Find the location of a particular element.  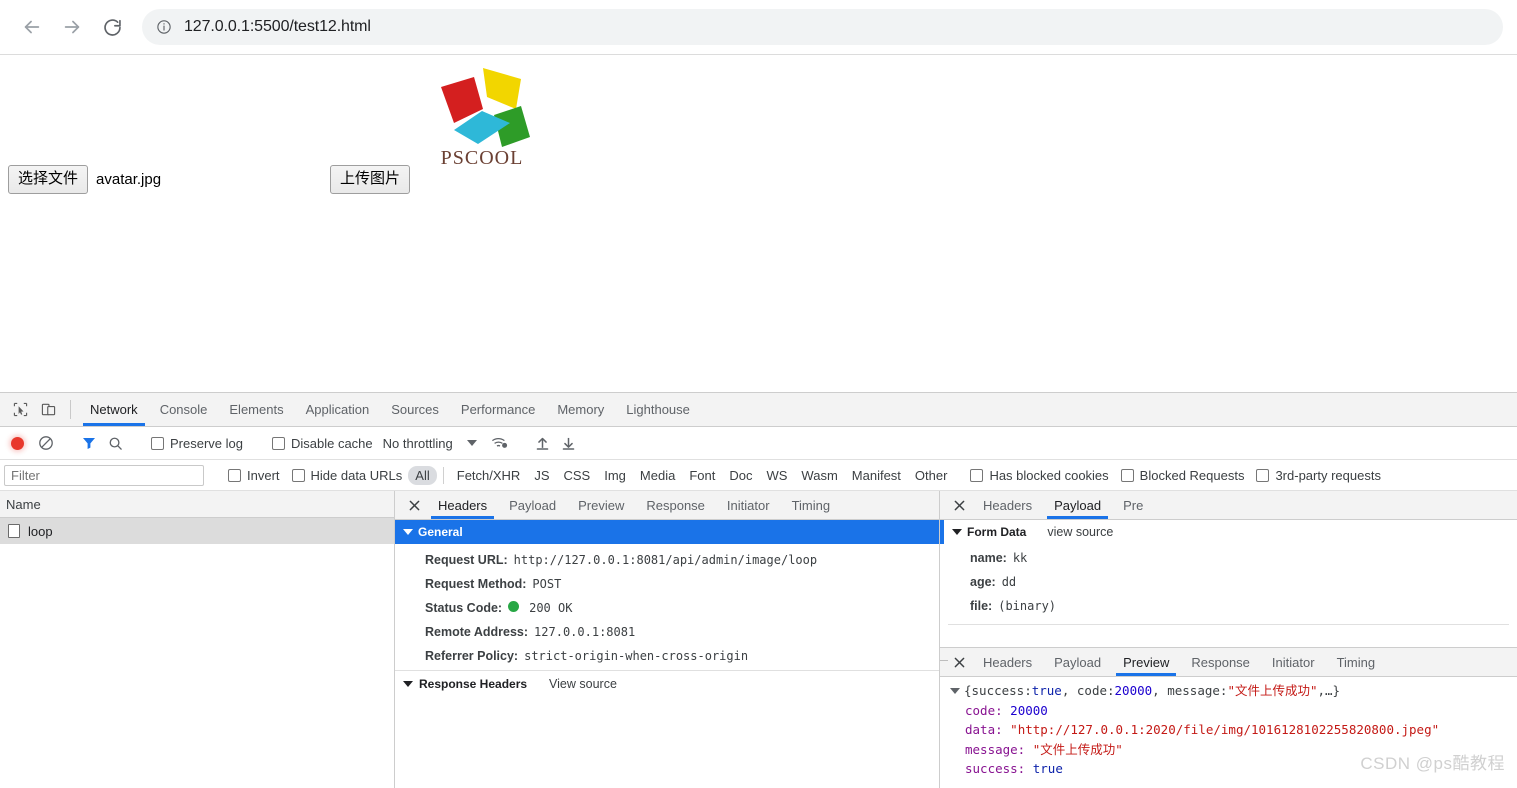

json-summary-mid1: , code: is located at coordinates (1088, 690).